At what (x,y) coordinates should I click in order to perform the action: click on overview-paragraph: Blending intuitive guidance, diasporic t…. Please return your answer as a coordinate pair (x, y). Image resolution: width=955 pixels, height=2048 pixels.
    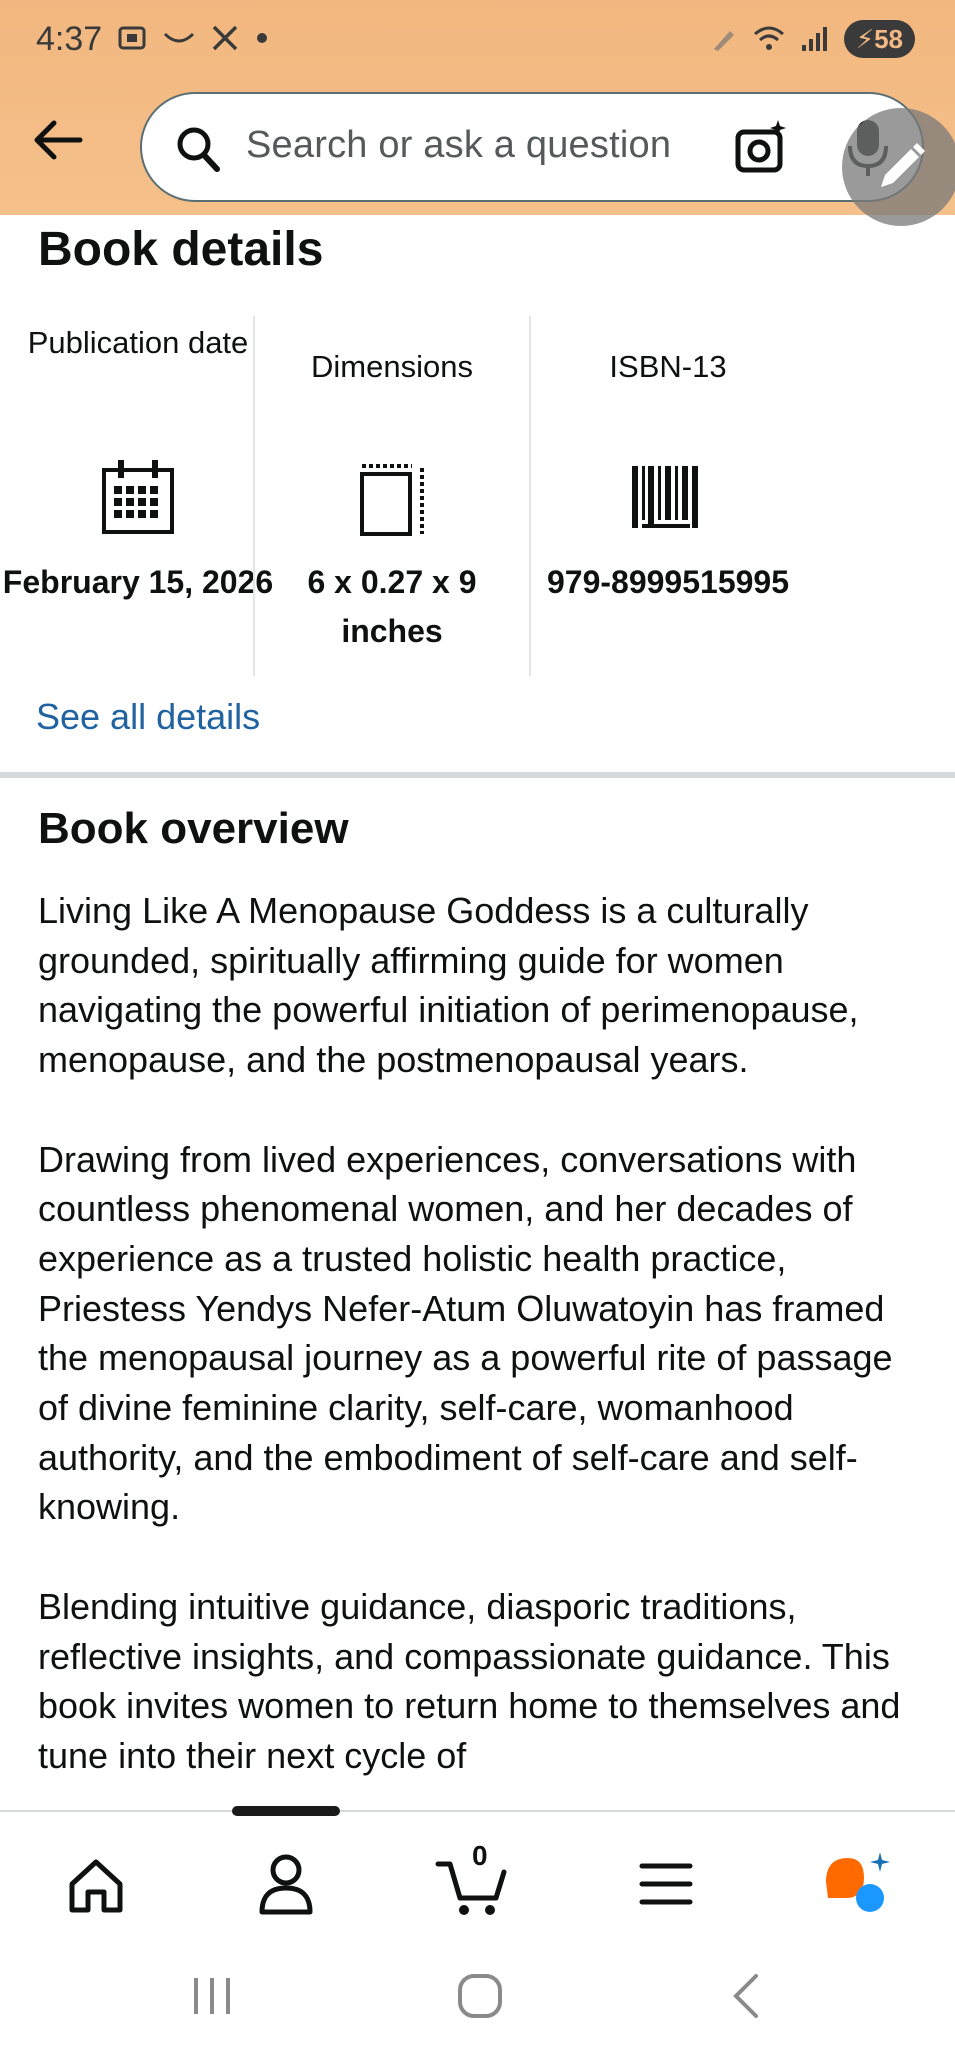
    Looking at the image, I should click on (469, 1680).